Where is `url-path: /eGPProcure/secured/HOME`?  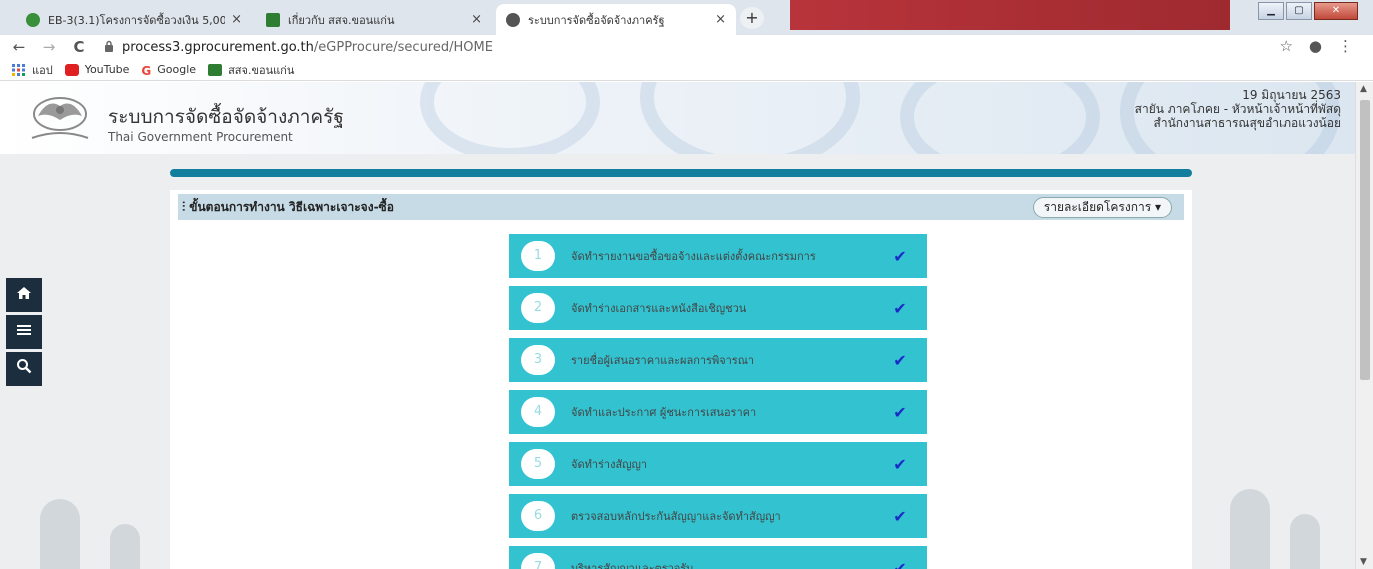 url-path: /eGPProcure/secured/HOME is located at coordinates (403, 47).